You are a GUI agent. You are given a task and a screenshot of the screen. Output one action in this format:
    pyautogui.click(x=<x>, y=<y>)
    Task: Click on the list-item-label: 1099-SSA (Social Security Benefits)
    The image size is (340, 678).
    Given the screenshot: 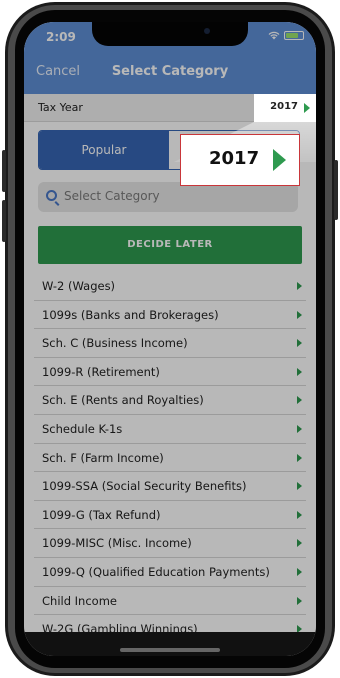 What is the action you would take?
    pyautogui.click(x=144, y=486)
    